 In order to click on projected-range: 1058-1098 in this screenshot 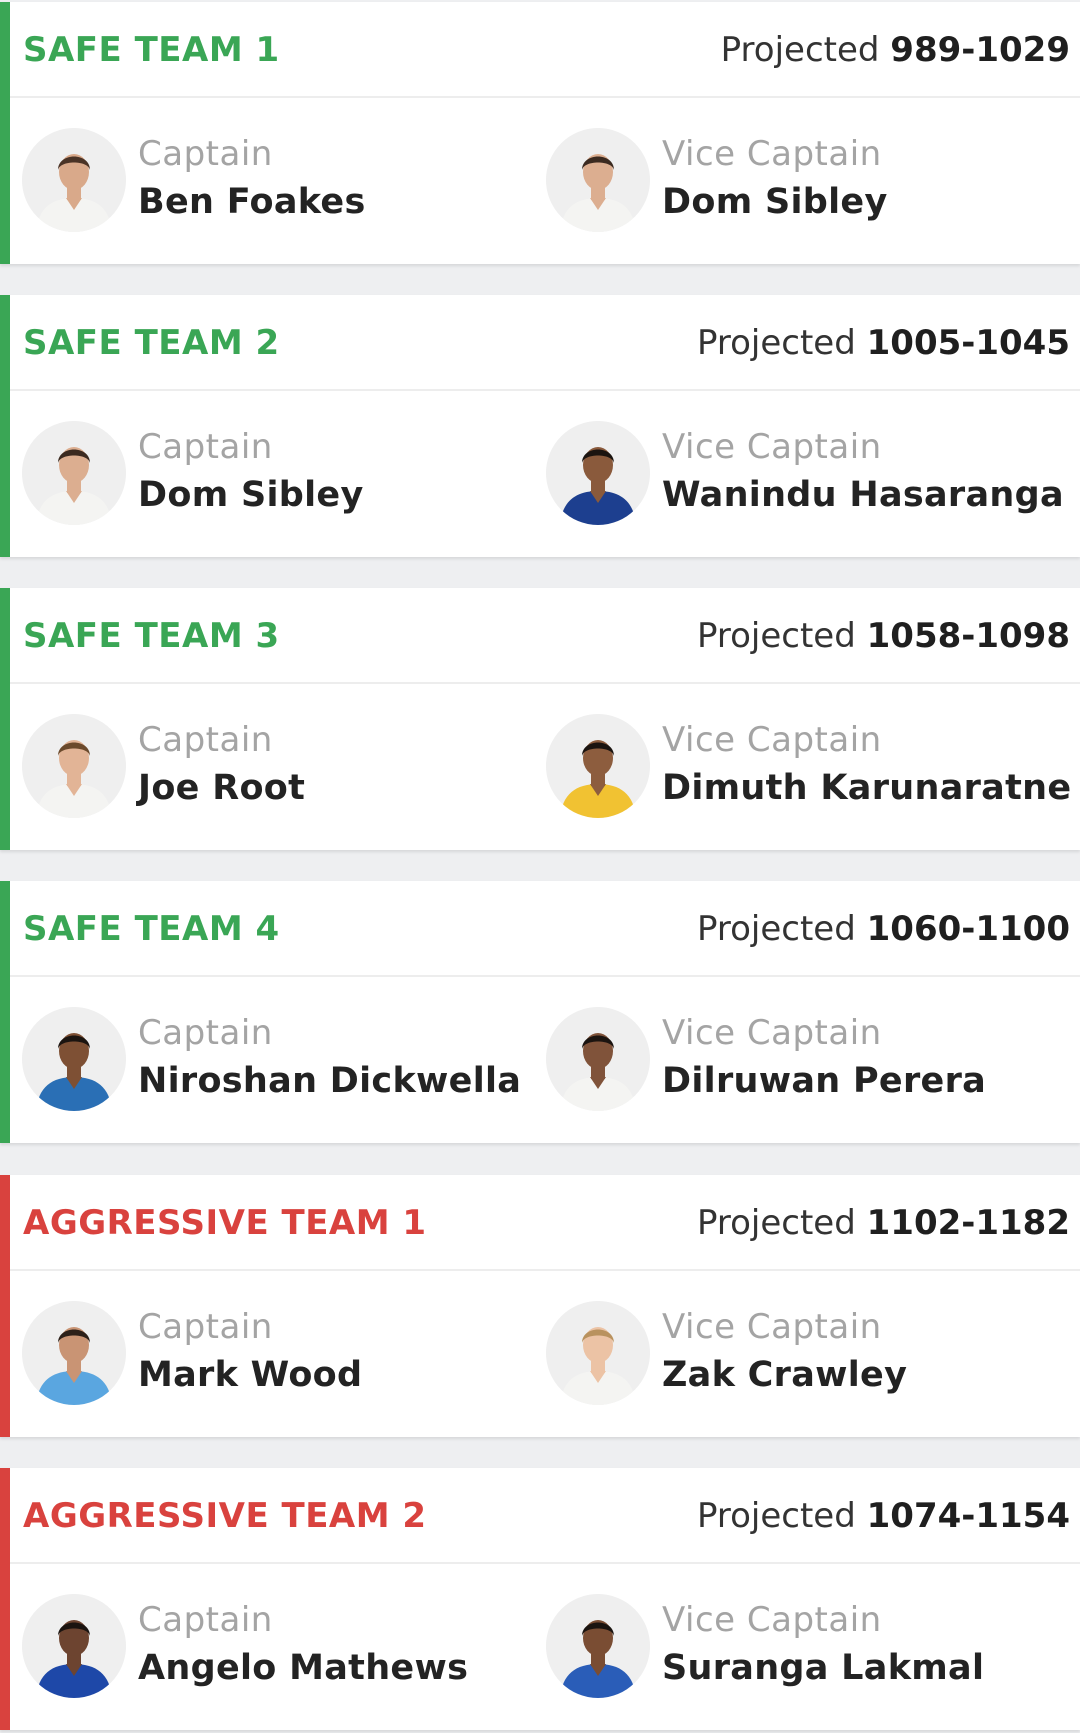, I will do `click(968, 636)`.